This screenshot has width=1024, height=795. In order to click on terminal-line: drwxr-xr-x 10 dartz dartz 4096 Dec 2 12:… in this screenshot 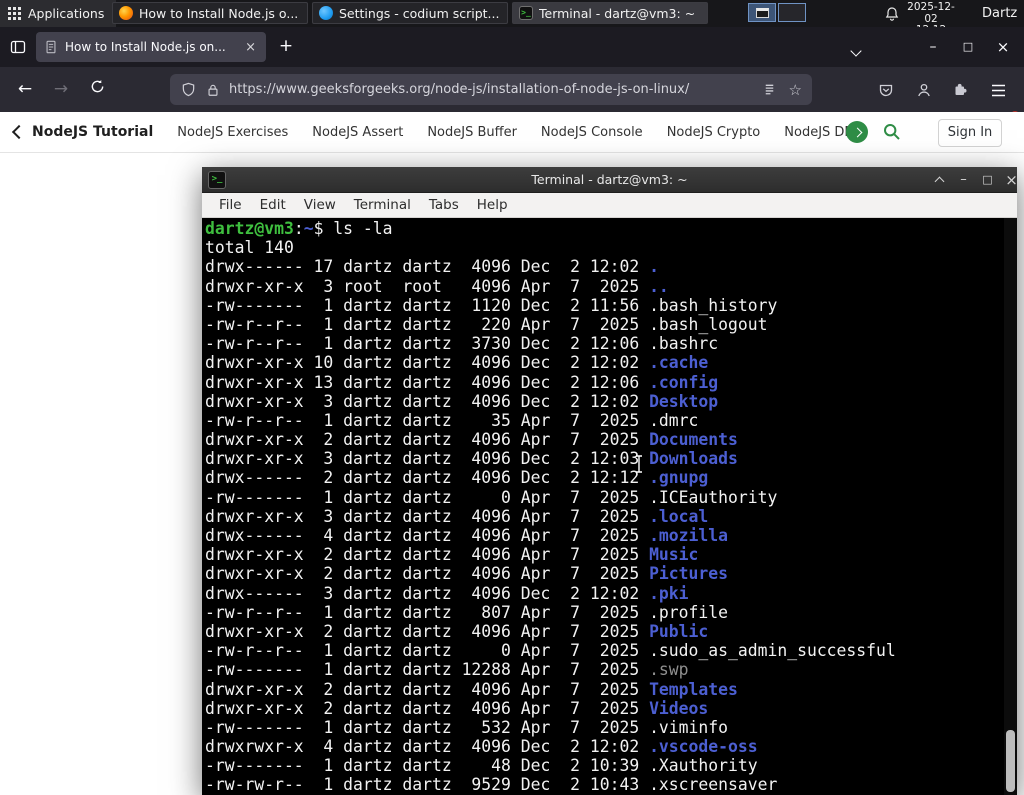, I will do `click(457, 363)`.